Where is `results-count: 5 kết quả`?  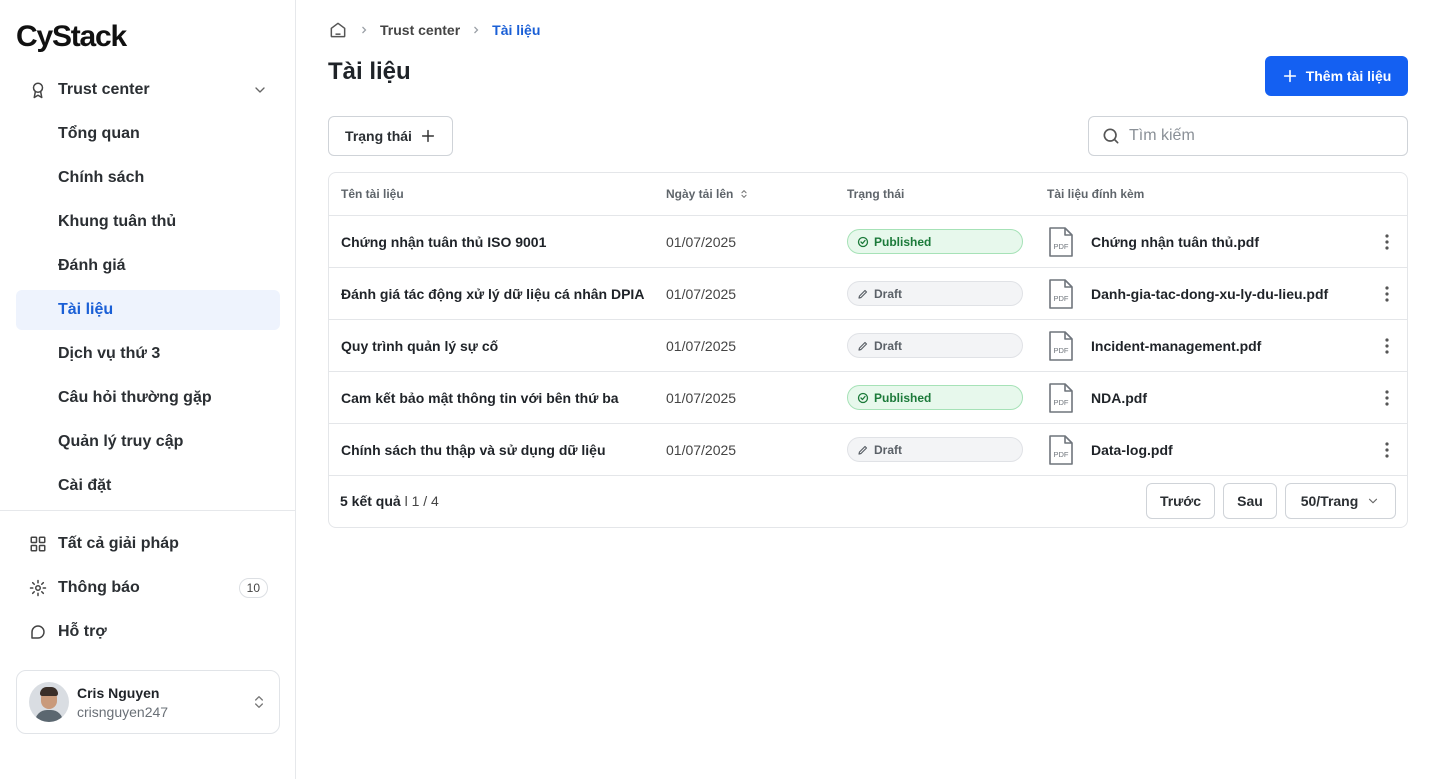 results-count: 5 kết quả is located at coordinates (370, 501).